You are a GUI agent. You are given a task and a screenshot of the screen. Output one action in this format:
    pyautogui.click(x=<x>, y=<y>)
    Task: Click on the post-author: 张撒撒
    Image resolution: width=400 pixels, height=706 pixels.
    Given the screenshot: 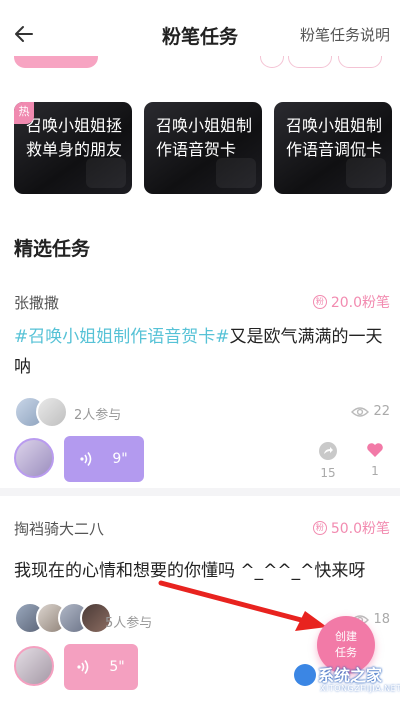 What is the action you would take?
    pyautogui.click(x=36, y=302)
    